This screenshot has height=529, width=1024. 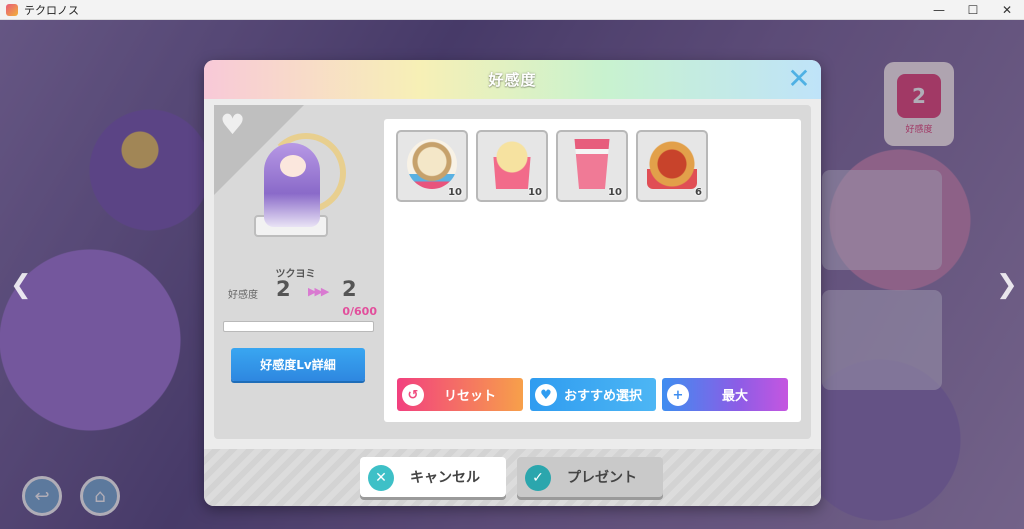 What do you see at coordinates (460, 394) in the screenshot?
I see `reset-button: ↺ リセット` at bounding box center [460, 394].